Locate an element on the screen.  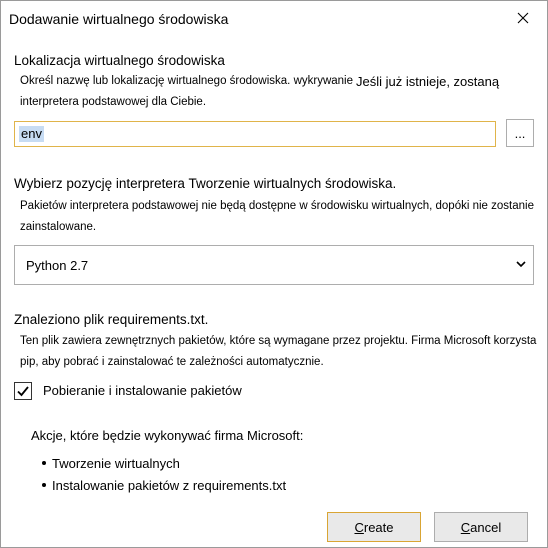
location-heading: Lokalizacja wirtualnego środowiska is located at coordinates (119, 60).